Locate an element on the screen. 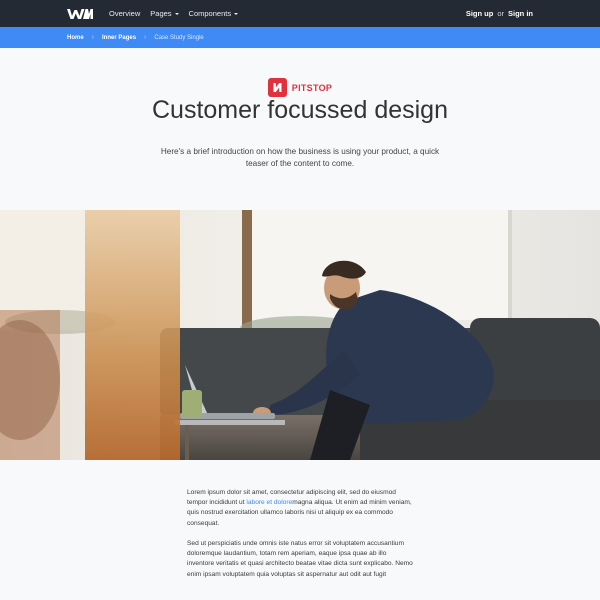  auth-links: Sign up or Sign in is located at coordinates (499, 13).